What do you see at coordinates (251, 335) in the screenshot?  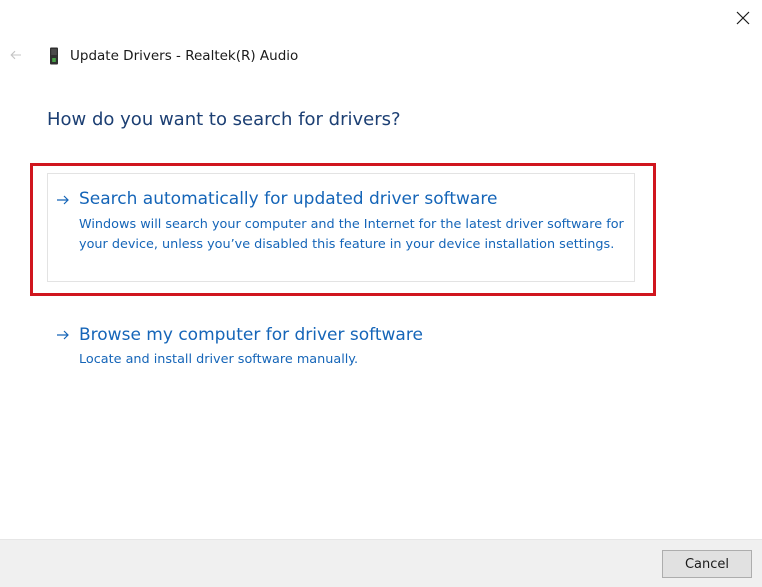 I see `option-title: Browse my computer for driver software` at bounding box center [251, 335].